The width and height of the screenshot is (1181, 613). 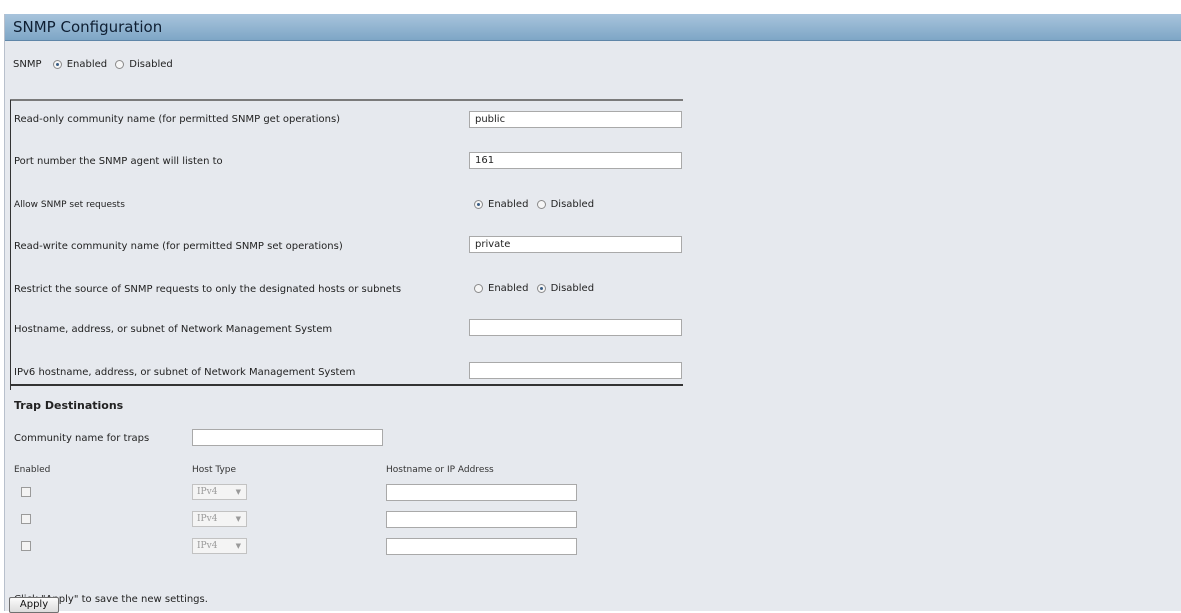 What do you see at coordinates (572, 204) in the screenshot?
I see `allow-set-disabled-label: Disabled` at bounding box center [572, 204].